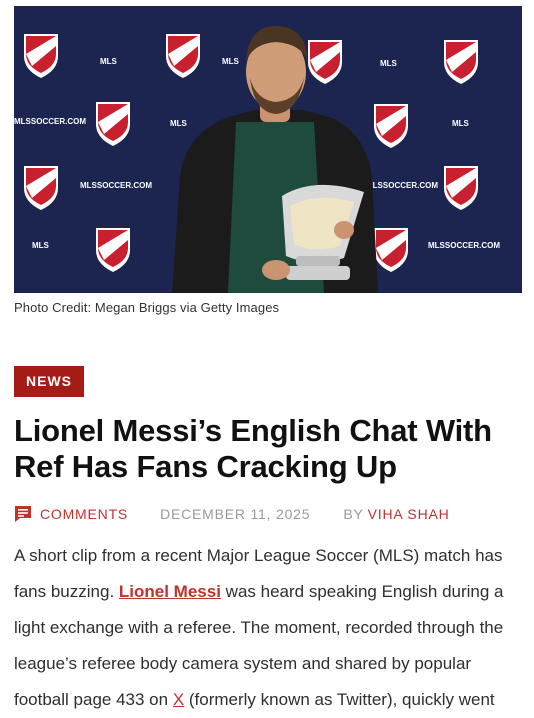 This screenshot has width=534, height=718. Describe the element at coordinates (23, 514) in the screenshot. I see `comment-icon` at that location.